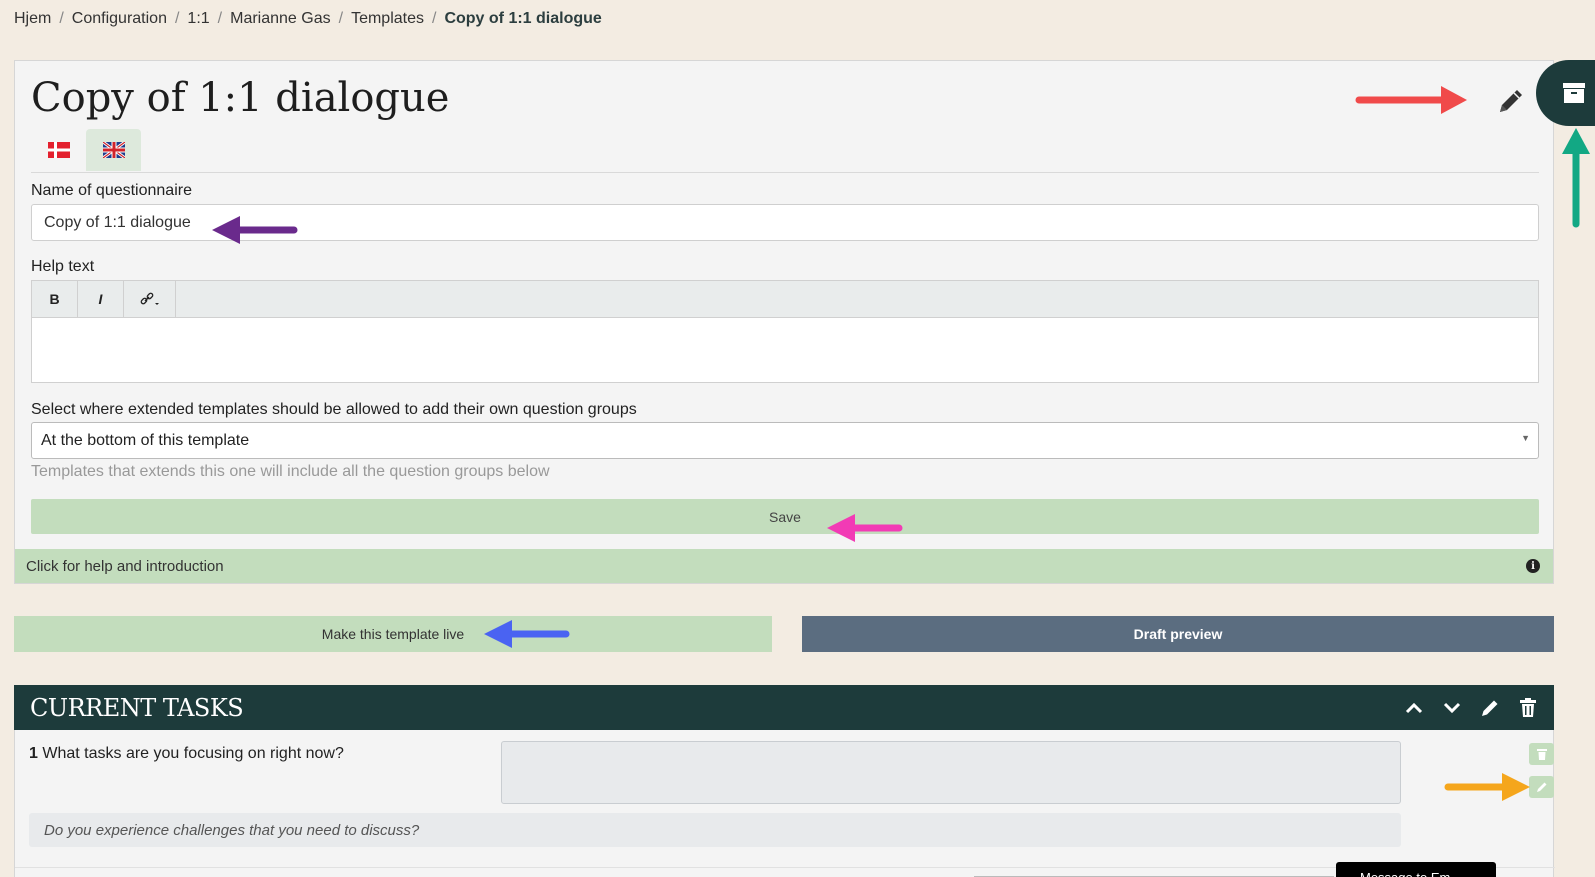 Image resolution: width=1595 pixels, height=877 pixels. I want to click on link-button, so click(150, 299).